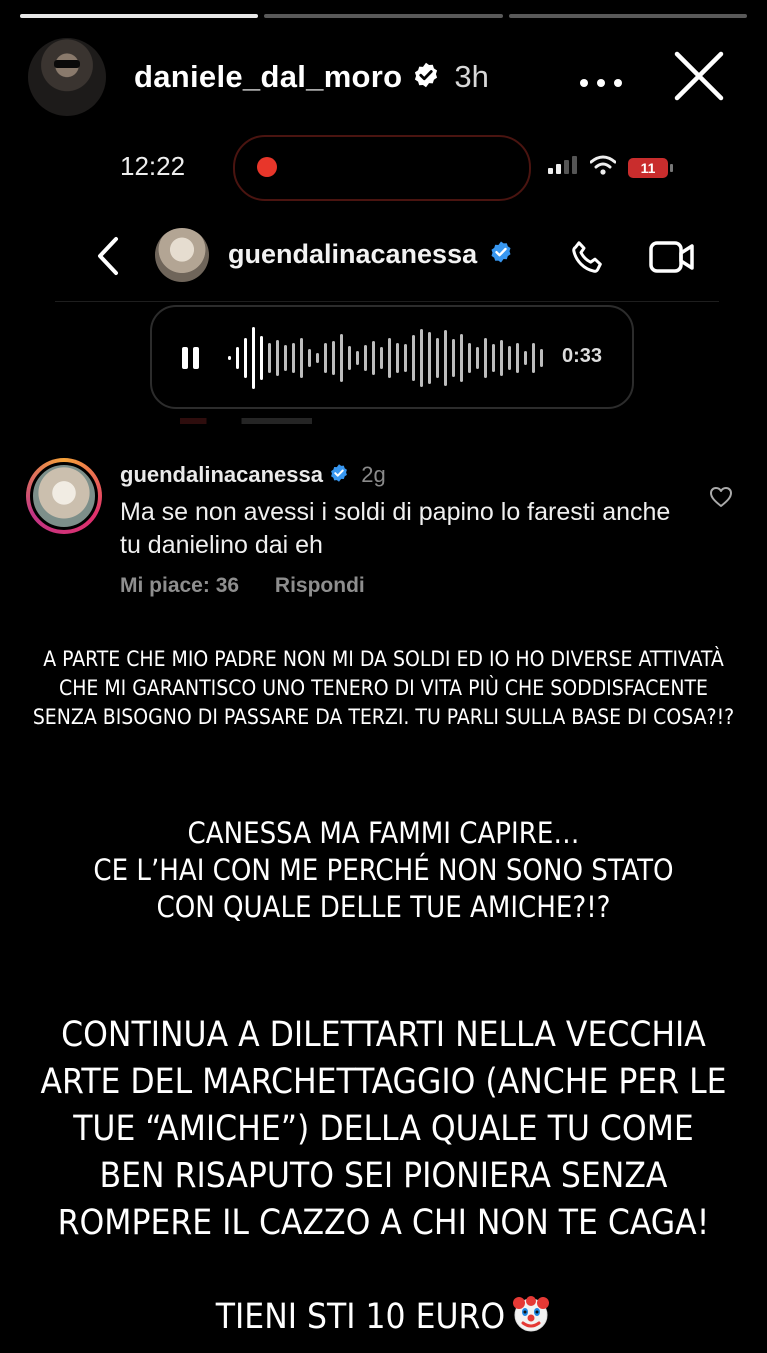 The width and height of the screenshot is (767, 1353). I want to click on chat-name-label: guendalinacanessa, so click(353, 254).